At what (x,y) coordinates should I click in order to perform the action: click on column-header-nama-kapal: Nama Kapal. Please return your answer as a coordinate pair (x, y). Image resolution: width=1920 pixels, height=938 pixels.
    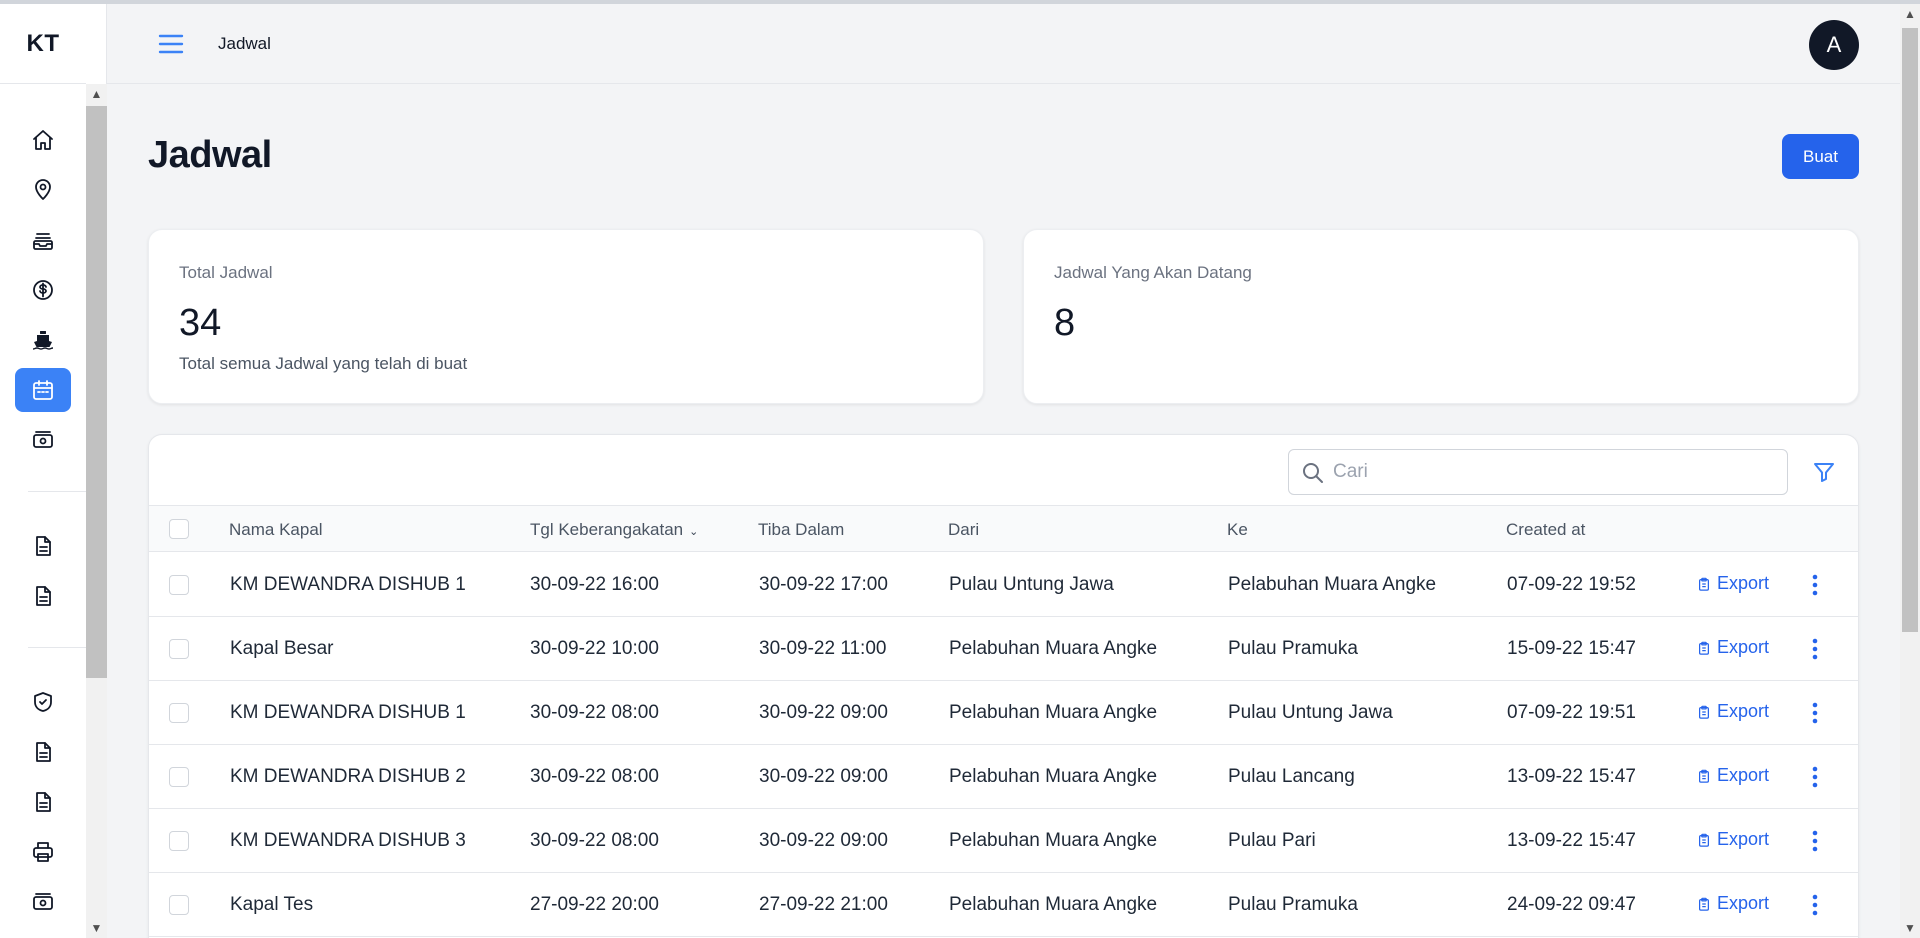
    Looking at the image, I should click on (276, 530).